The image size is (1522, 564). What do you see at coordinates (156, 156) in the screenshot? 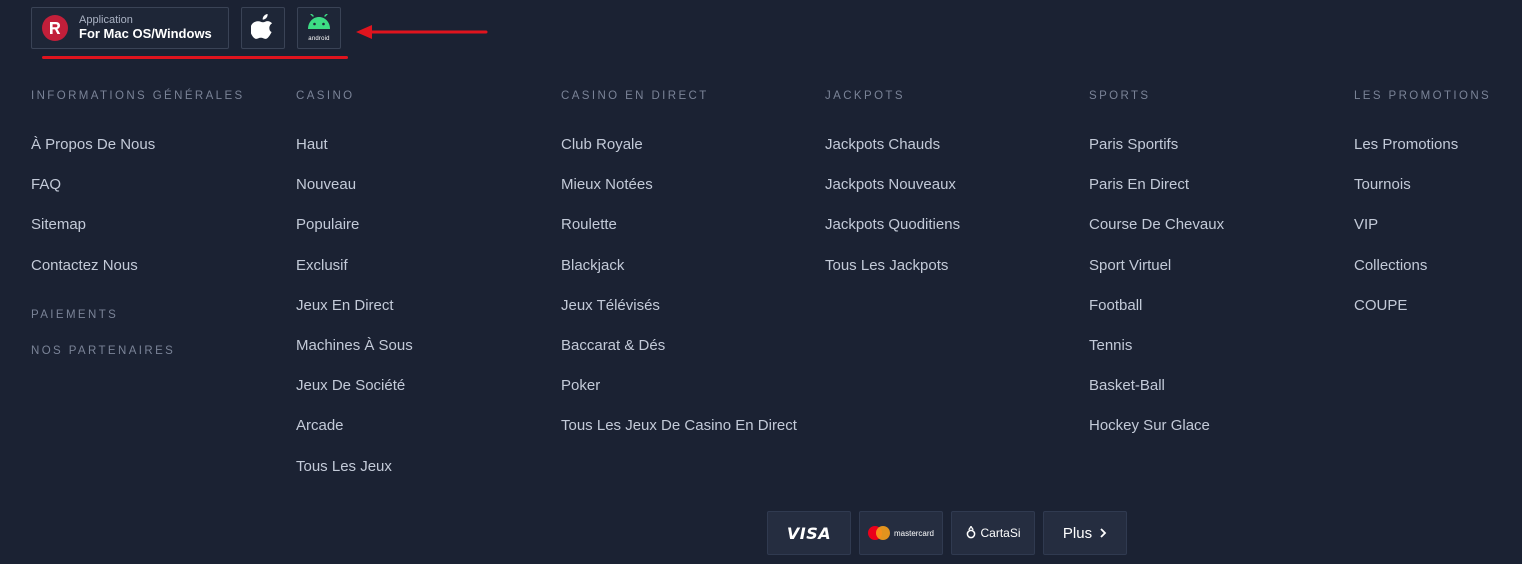
I see `footer-link: À Propos De Nous` at bounding box center [156, 156].